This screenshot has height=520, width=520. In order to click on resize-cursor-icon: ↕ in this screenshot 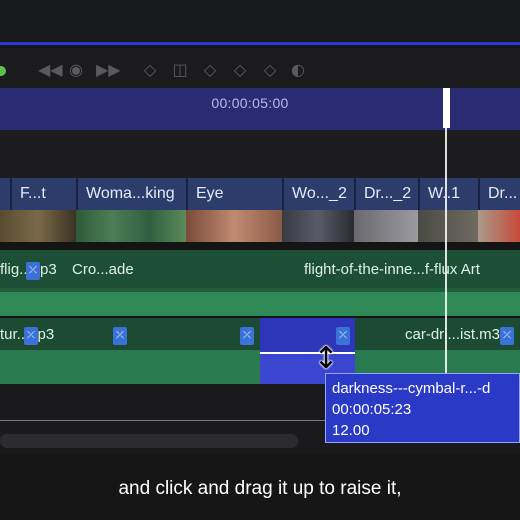, I will do `click(326, 358)`.